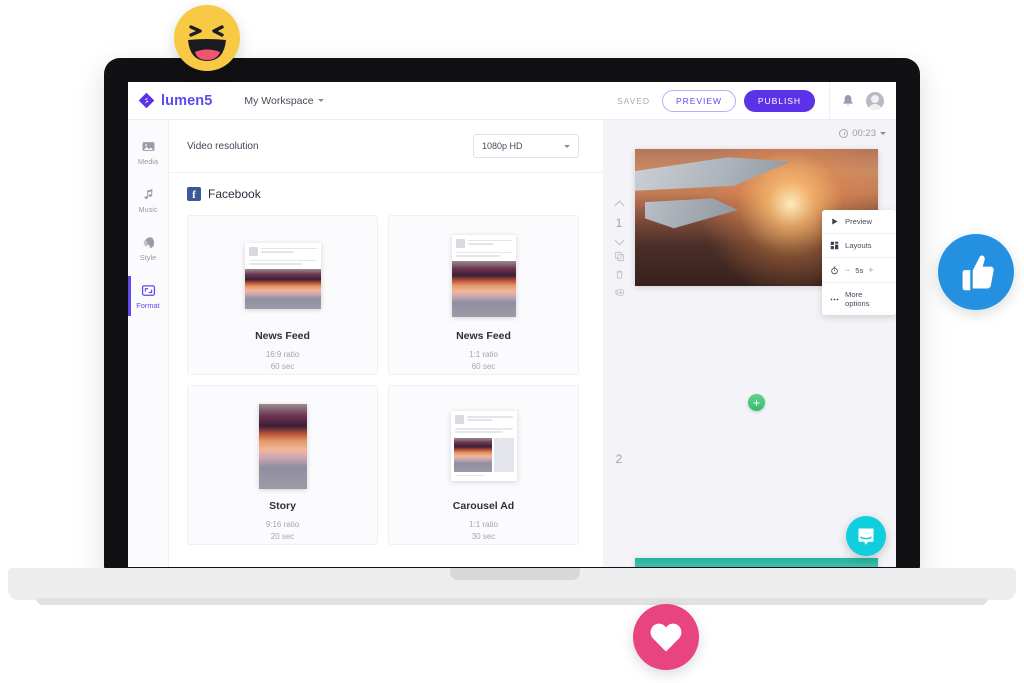  What do you see at coordinates (619, 292) in the screenshot?
I see `transition-icon` at bounding box center [619, 292].